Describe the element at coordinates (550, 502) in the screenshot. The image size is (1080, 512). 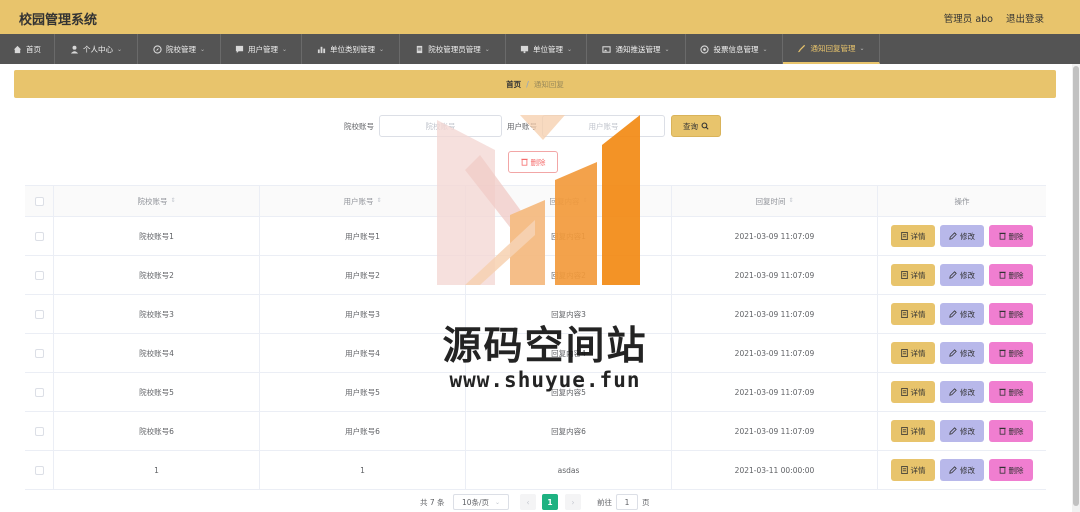
I see `page-number-1: 1` at that location.